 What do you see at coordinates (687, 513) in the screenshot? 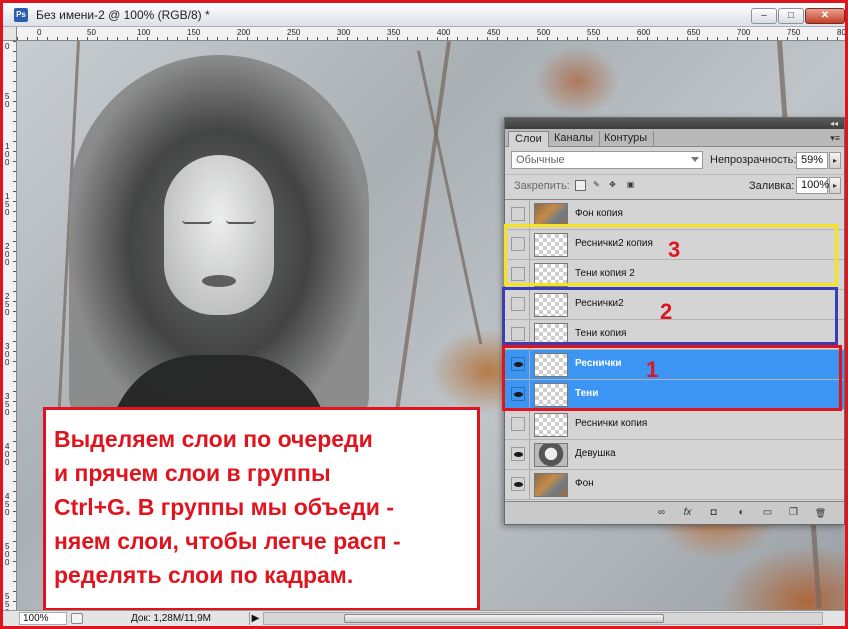
I see `fx-icon: fx` at bounding box center [687, 513].